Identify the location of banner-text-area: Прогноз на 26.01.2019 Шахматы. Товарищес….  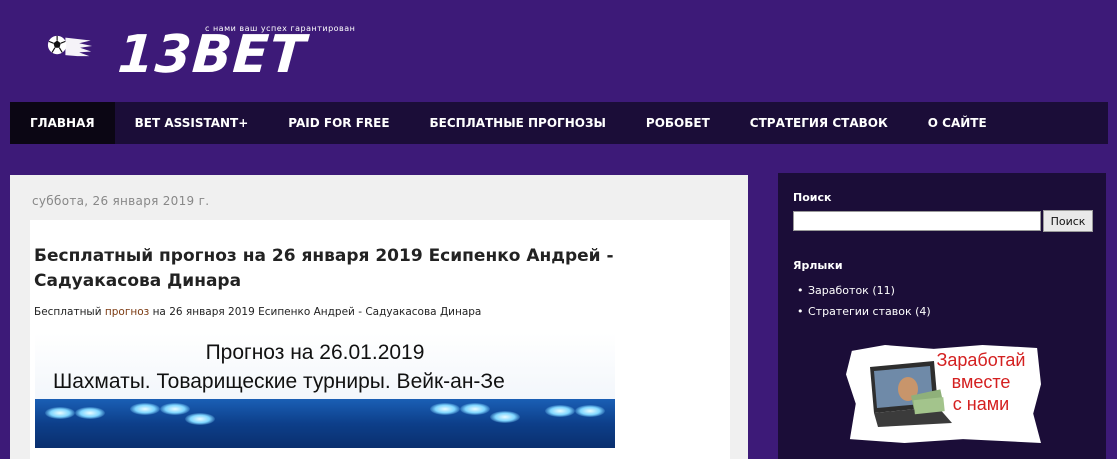
(325, 368).